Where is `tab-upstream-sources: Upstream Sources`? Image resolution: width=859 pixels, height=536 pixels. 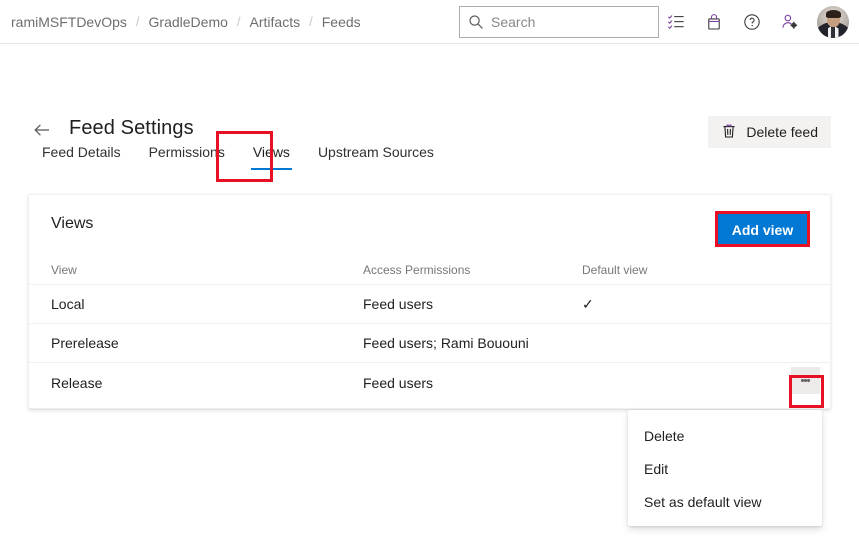 tab-upstream-sources: Upstream Sources is located at coordinates (376, 154).